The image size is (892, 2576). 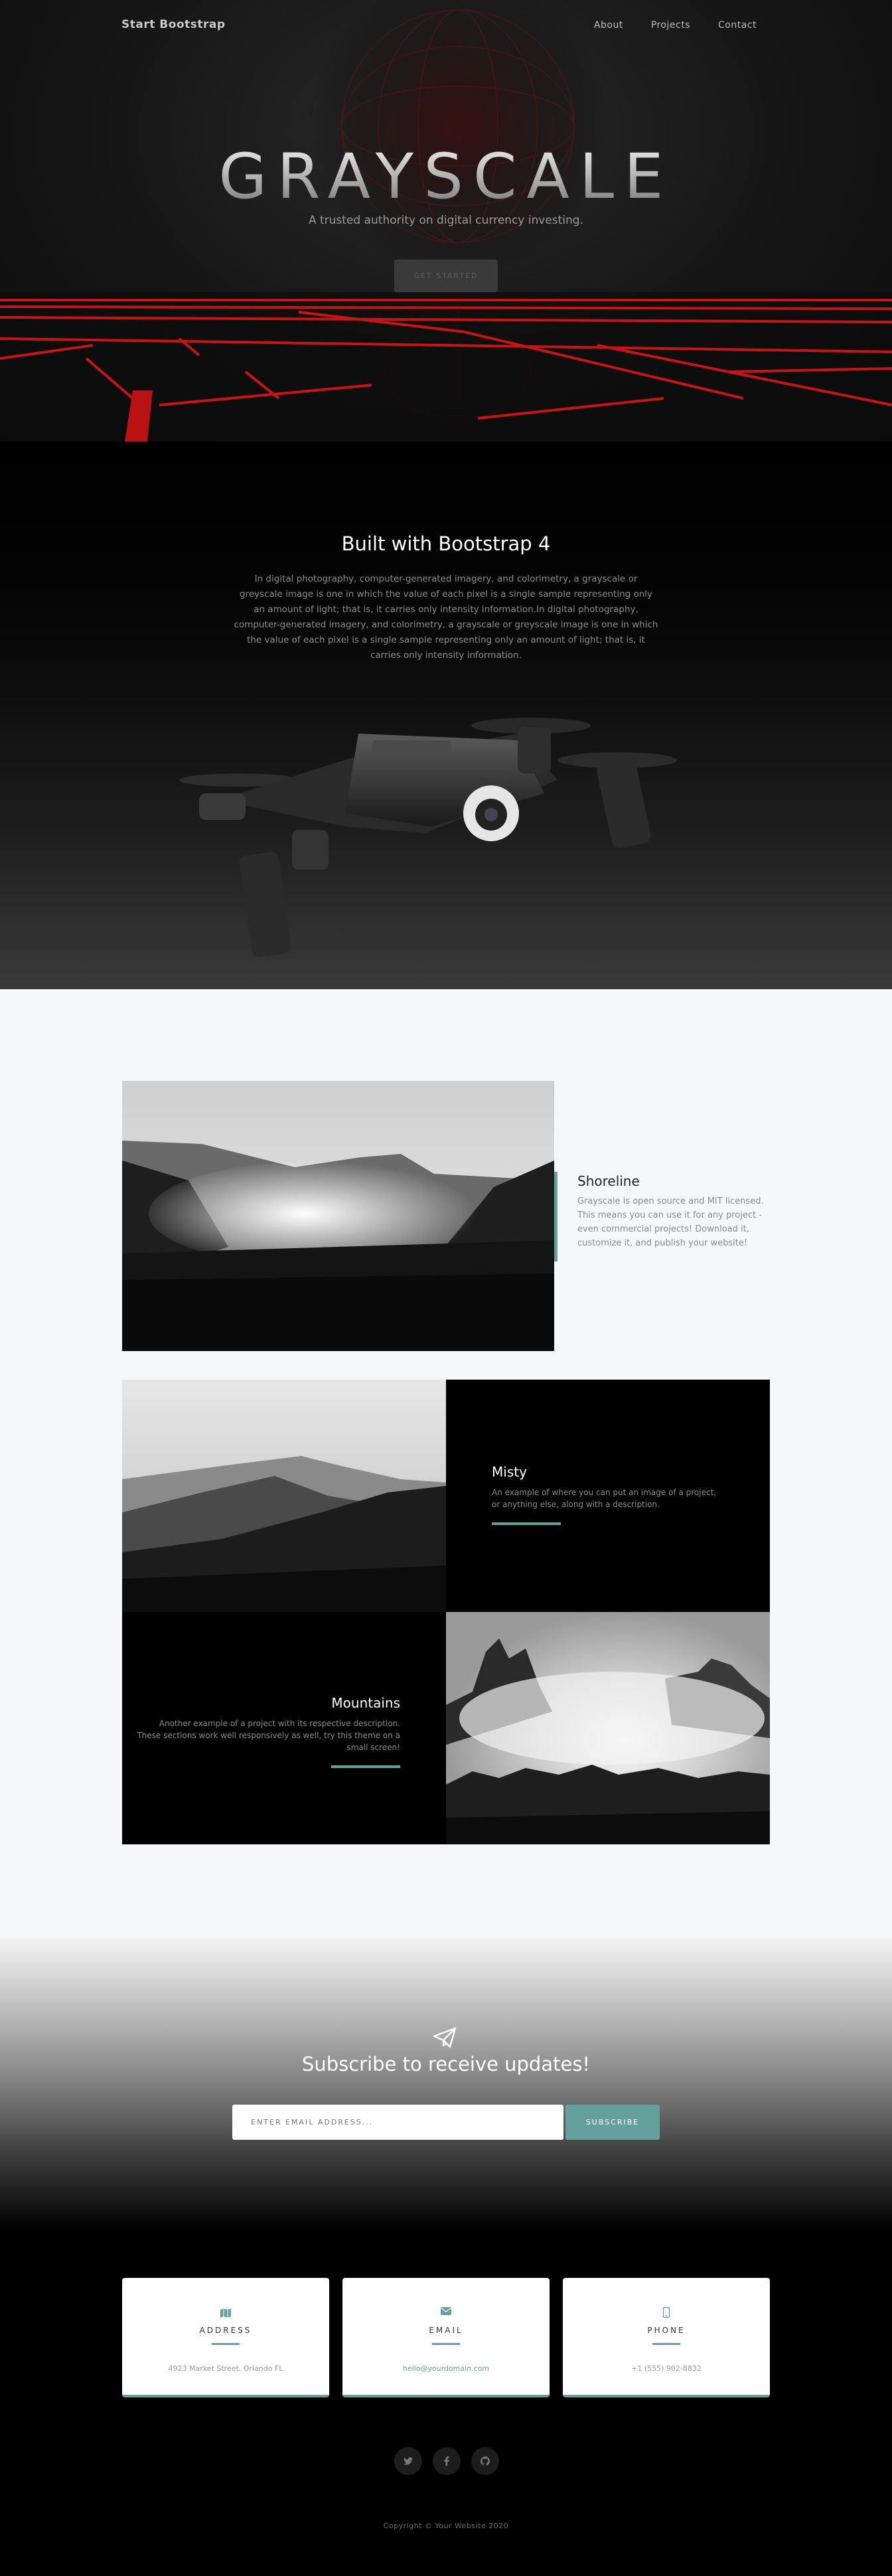 I want to click on social-links, so click(x=446, y=2461).